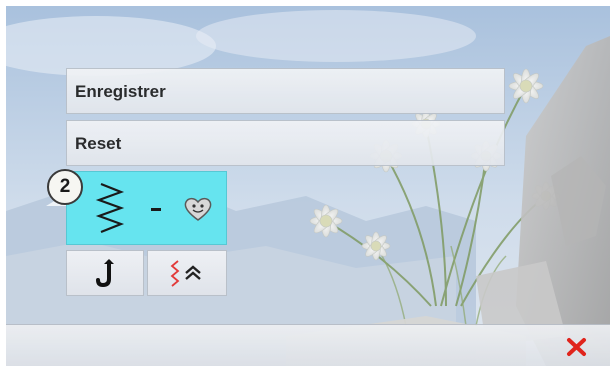 The image size is (616, 372). I want to click on needle-stop-icon, so click(105, 273).